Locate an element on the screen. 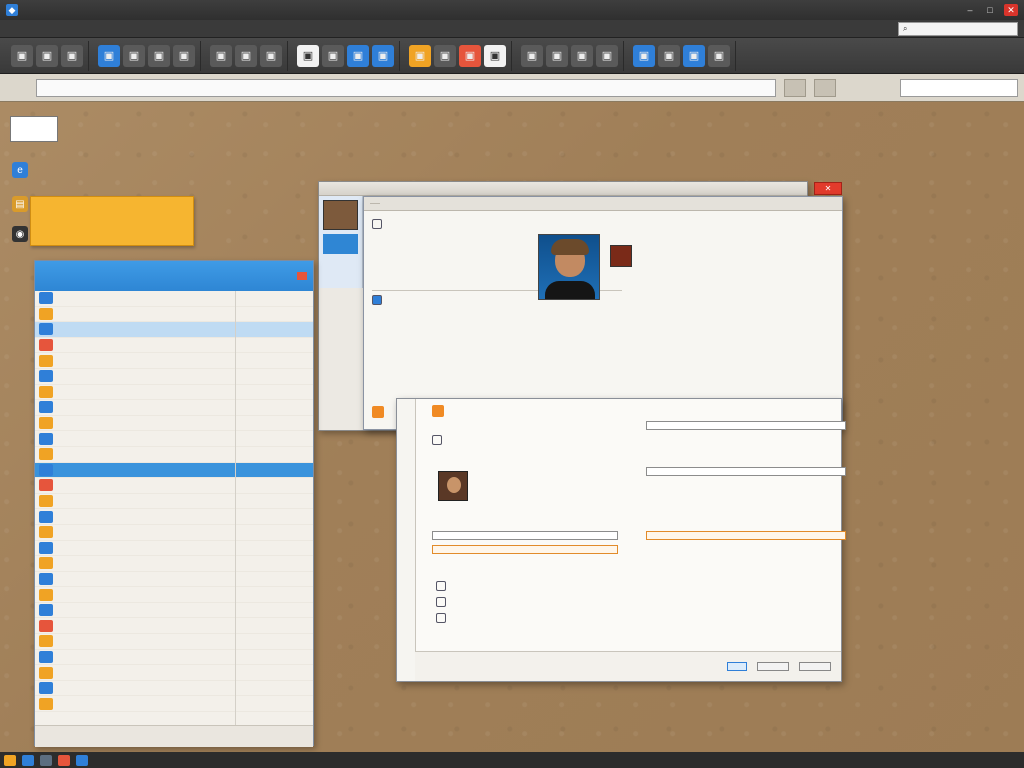 The height and width of the screenshot is (768, 1024). sticky-note is located at coordinates (112, 221).